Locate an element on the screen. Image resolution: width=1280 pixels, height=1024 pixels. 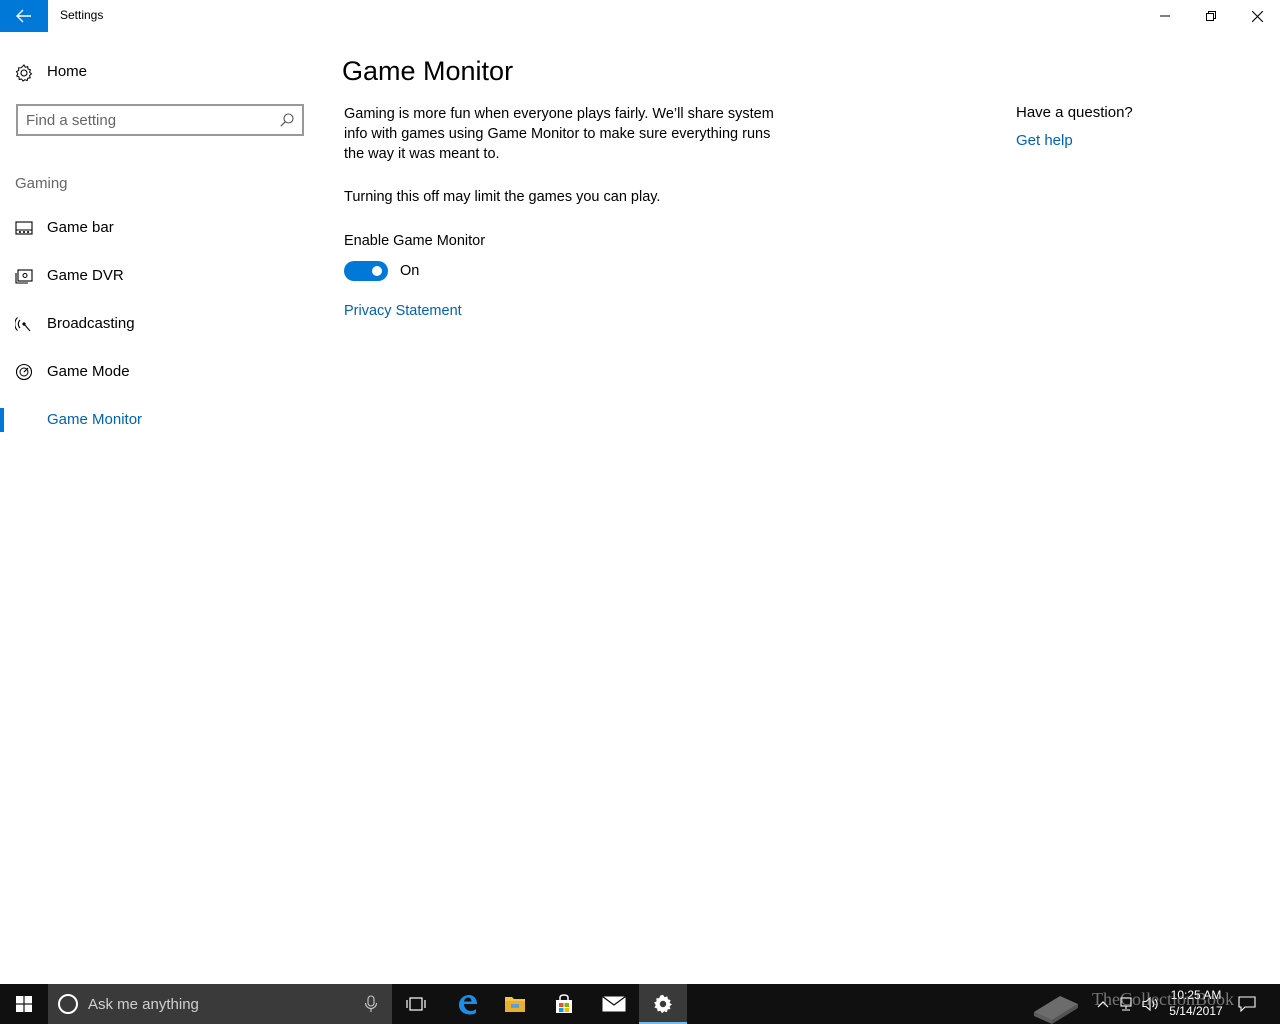
restore-icon is located at coordinates (1211, 16).